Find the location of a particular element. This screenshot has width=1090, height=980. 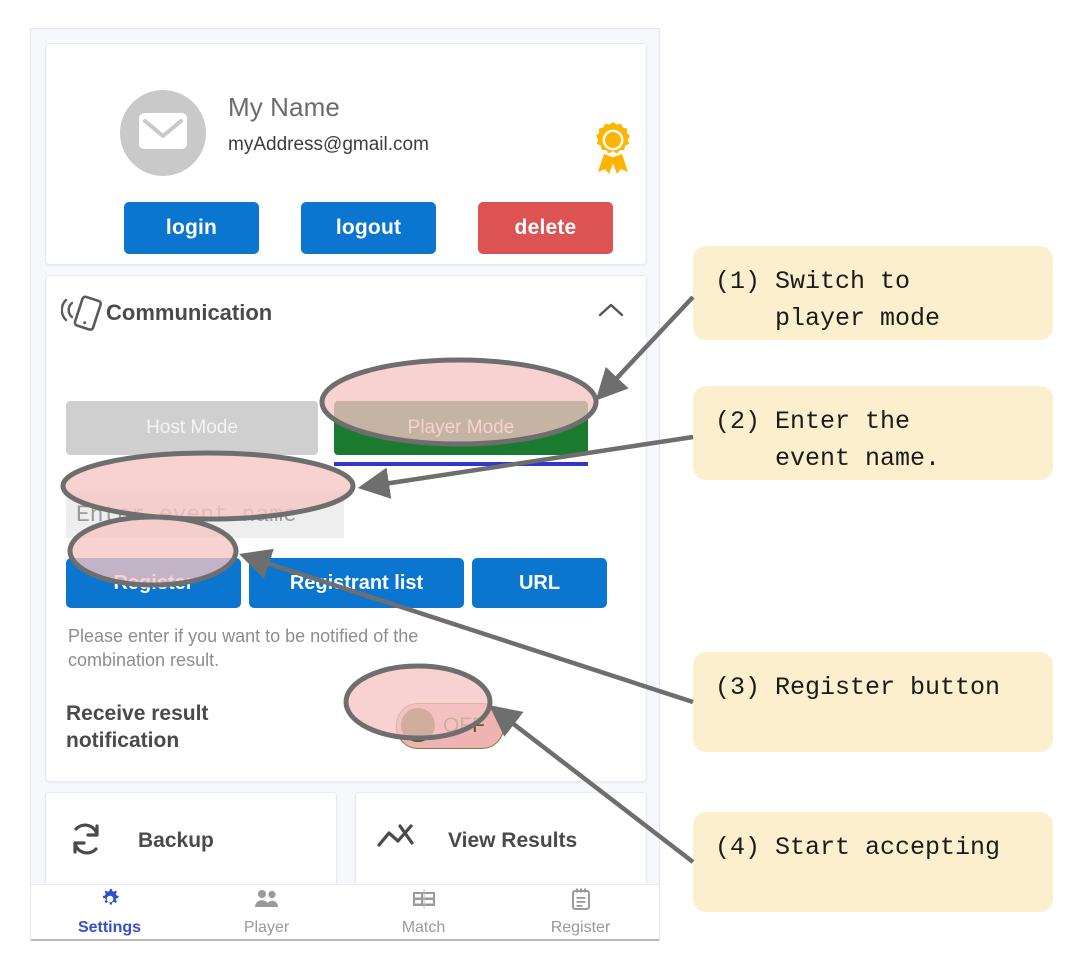

player-mode-button: Player Mode is located at coordinates (461, 428).